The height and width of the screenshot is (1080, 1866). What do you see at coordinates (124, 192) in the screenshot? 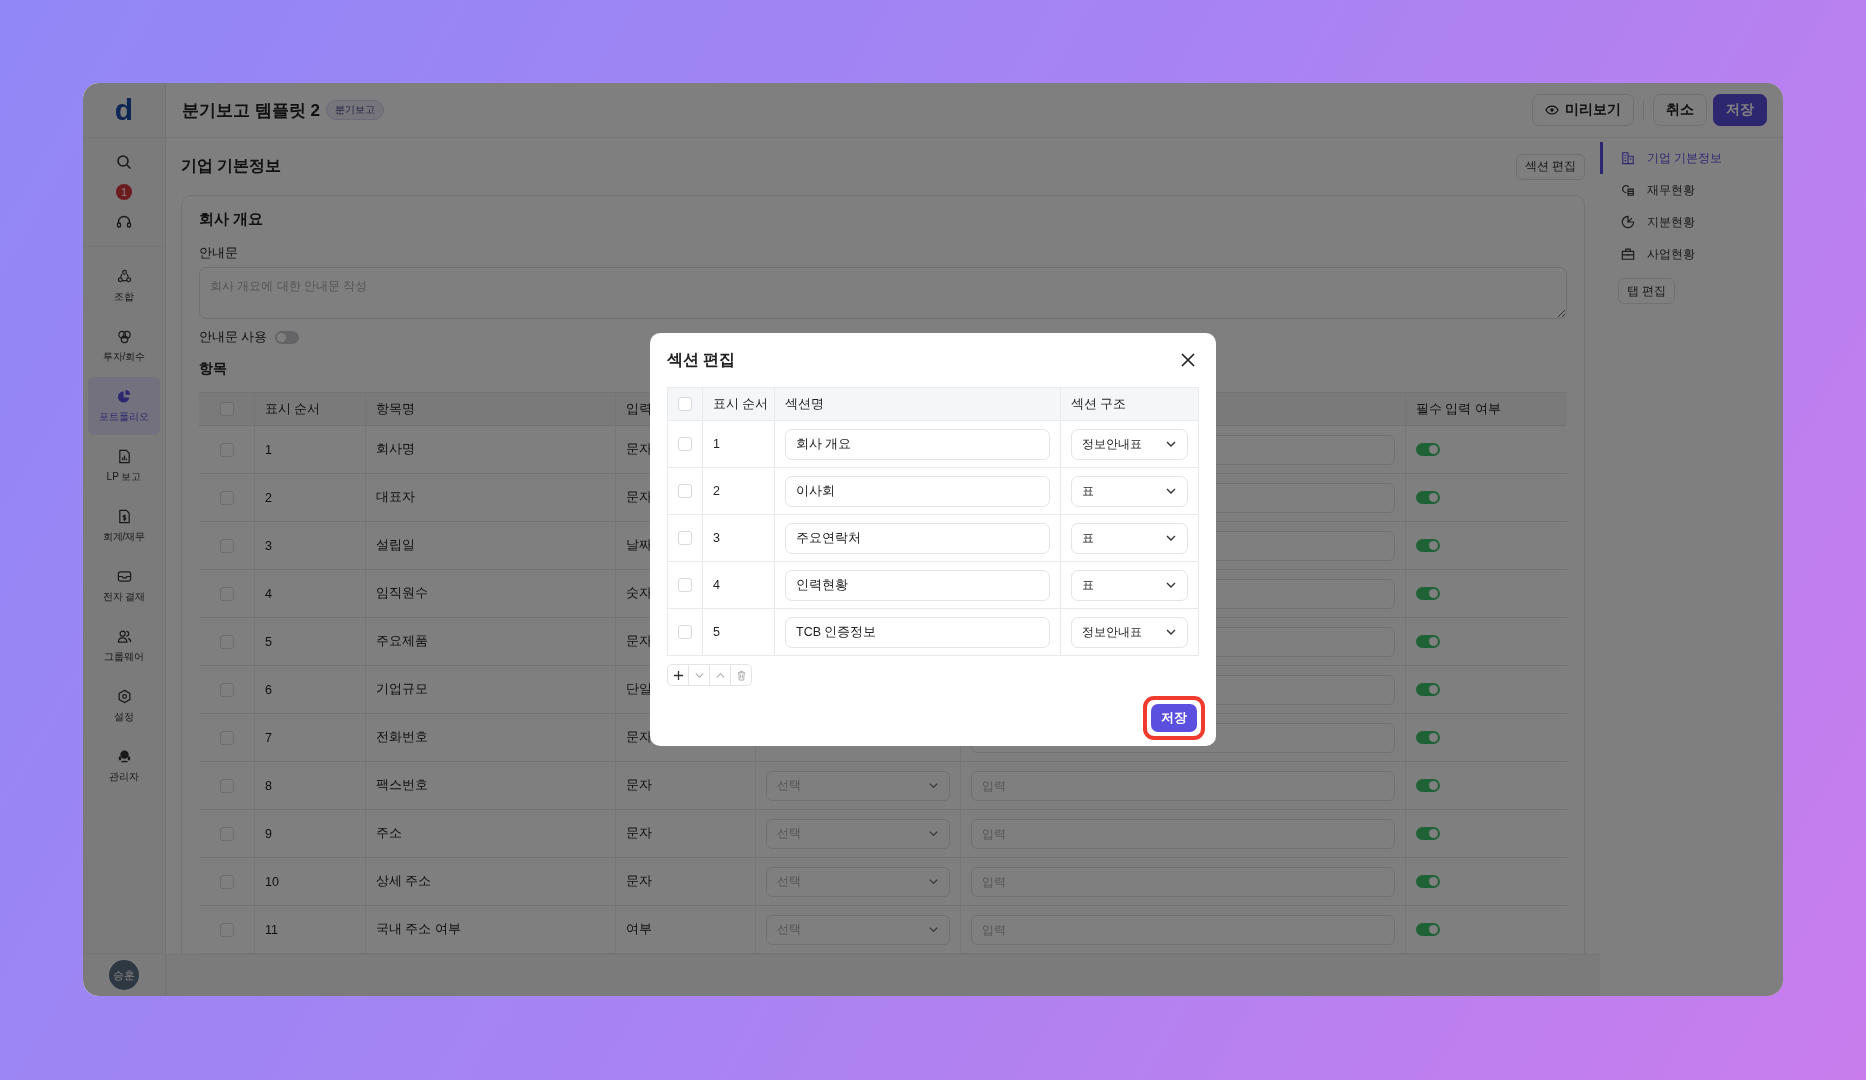
I see `notification-badge: 1` at bounding box center [124, 192].